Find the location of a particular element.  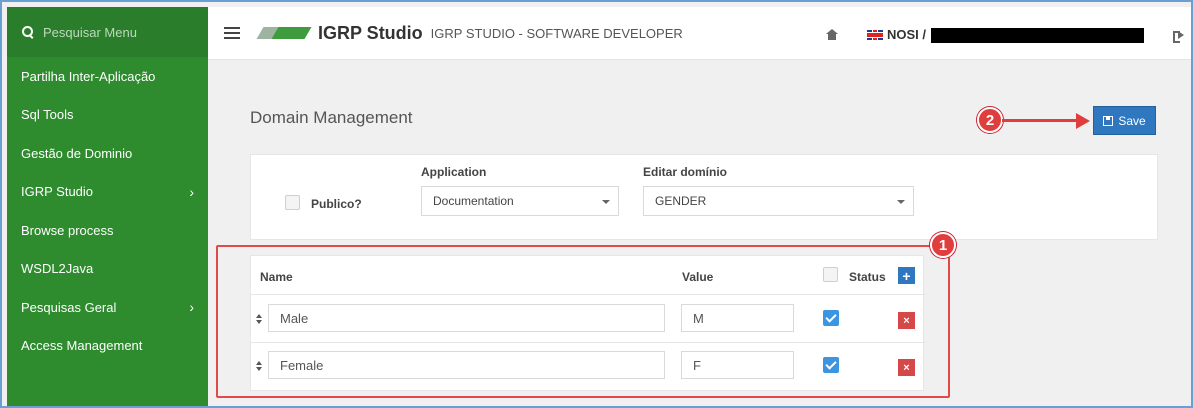

application-select-value: Documentation is located at coordinates (473, 201).